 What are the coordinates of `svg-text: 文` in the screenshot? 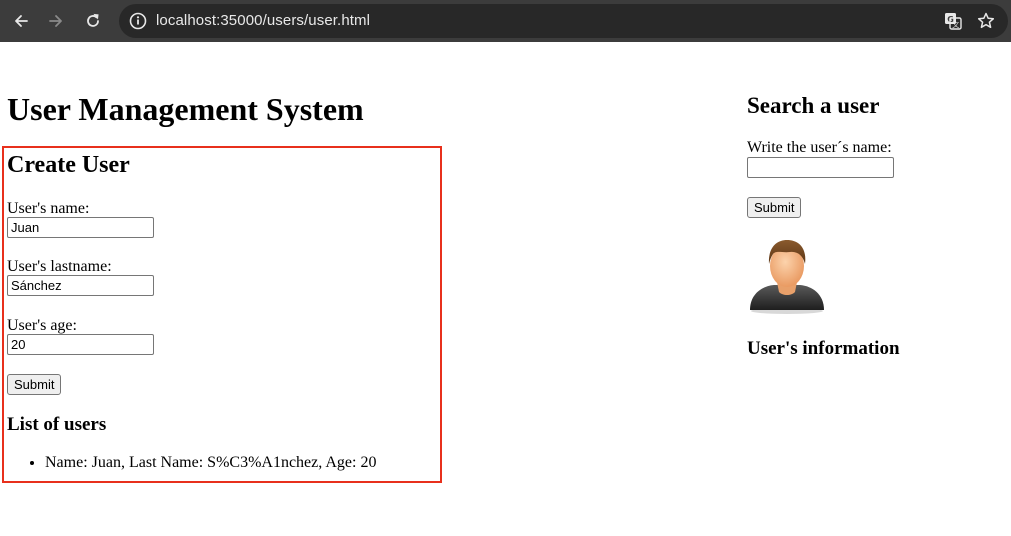 It's located at (955, 24).